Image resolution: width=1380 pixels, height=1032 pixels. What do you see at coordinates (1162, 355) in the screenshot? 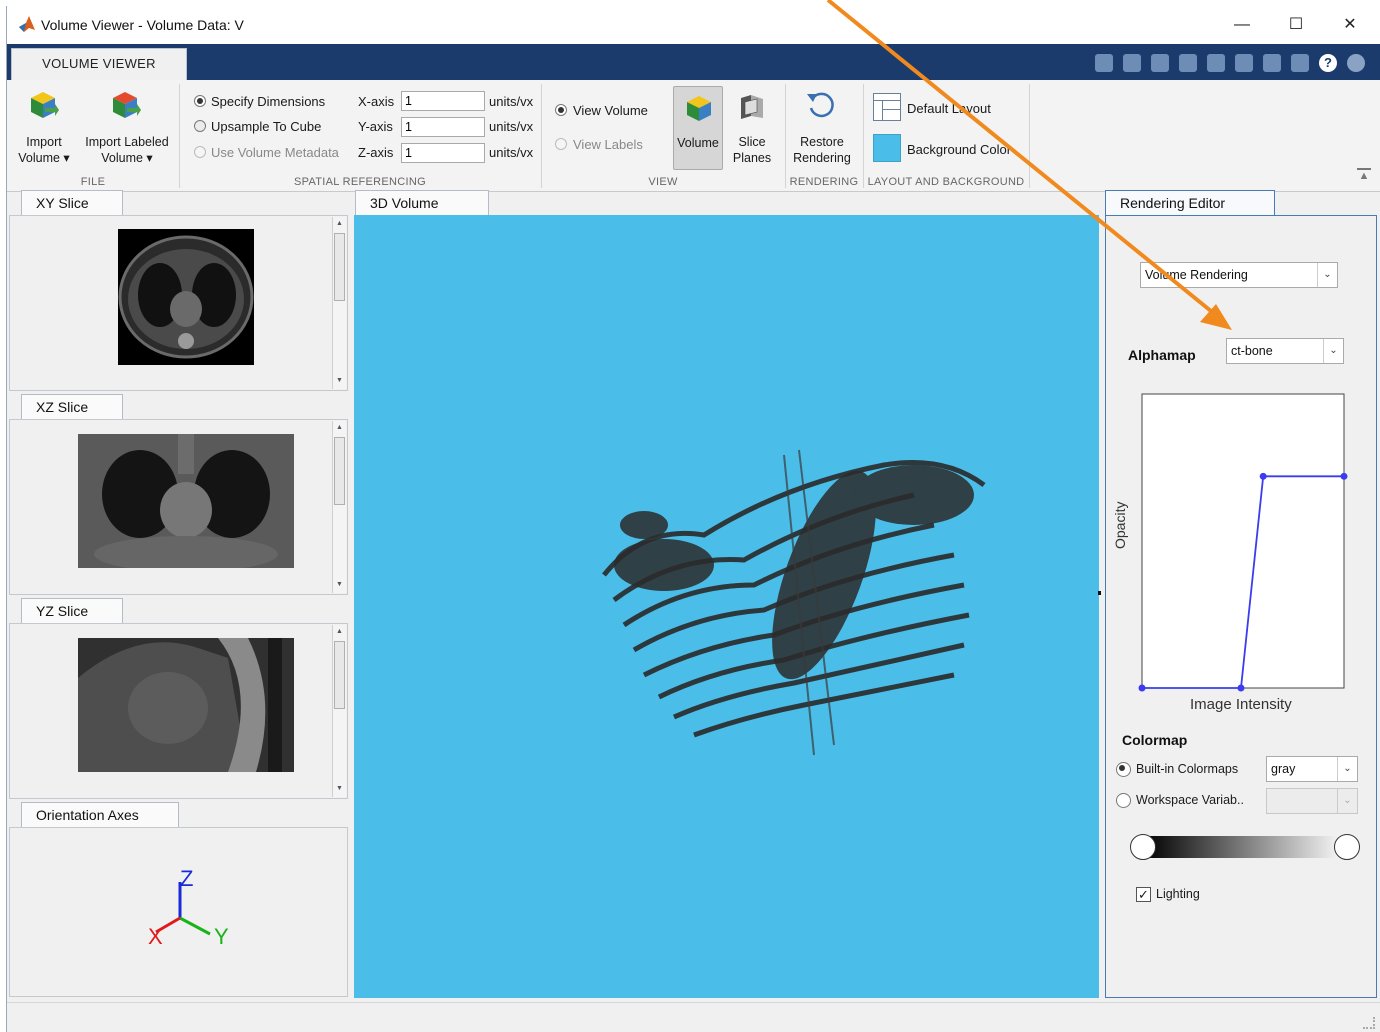
I see `alphamap-label: Alphamap` at bounding box center [1162, 355].